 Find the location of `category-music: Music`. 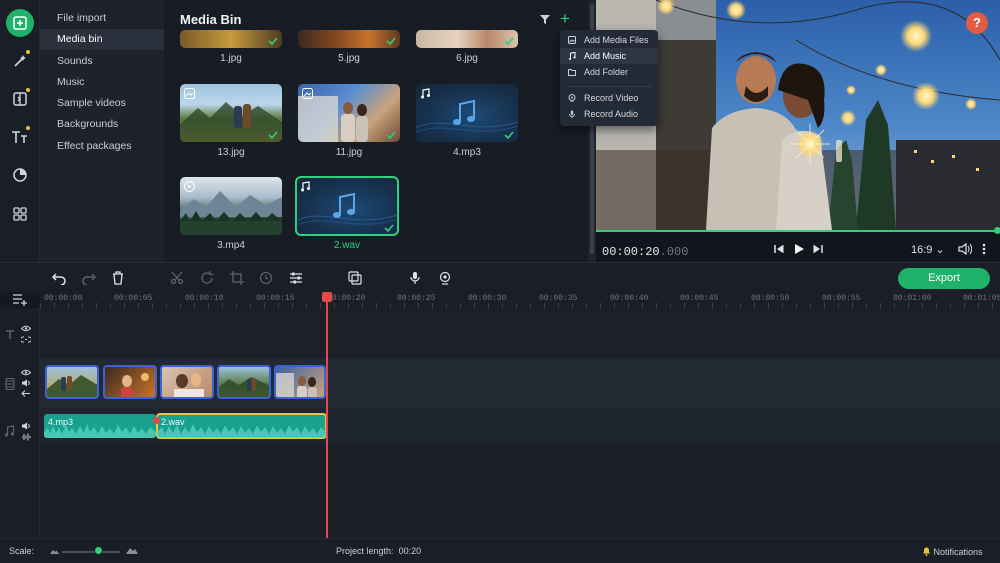

category-music: Music is located at coordinates (102, 82).